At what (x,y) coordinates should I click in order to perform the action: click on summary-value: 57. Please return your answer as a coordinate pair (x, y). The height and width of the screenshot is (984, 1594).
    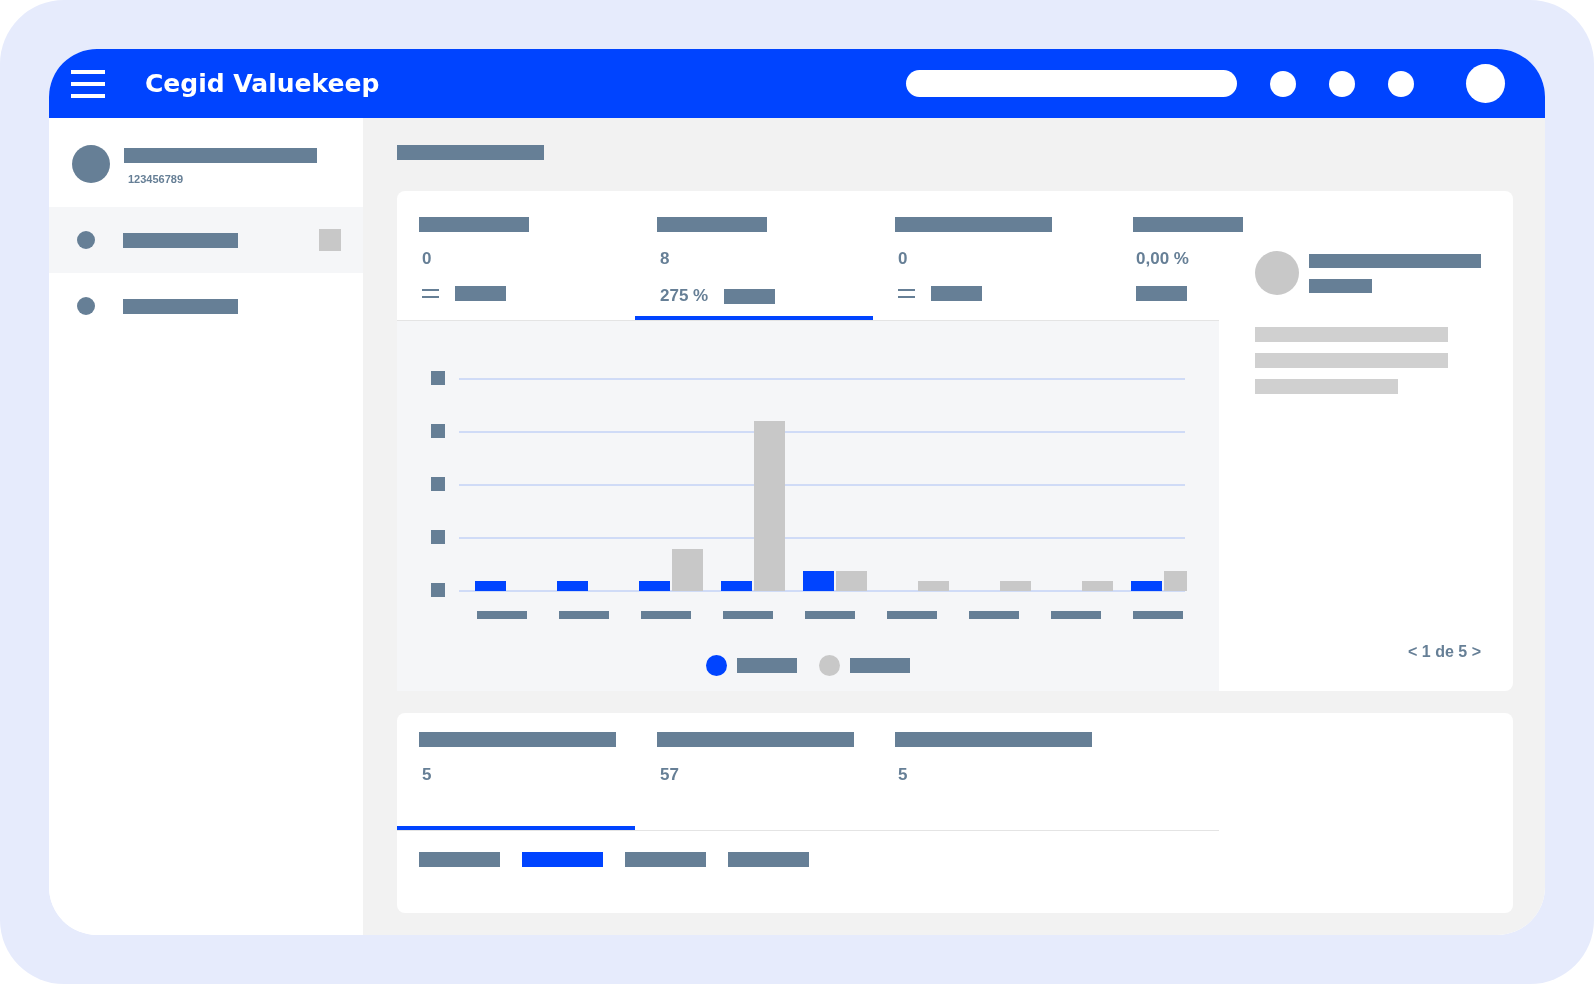
    Looking at the image, I should click on (670, 775).